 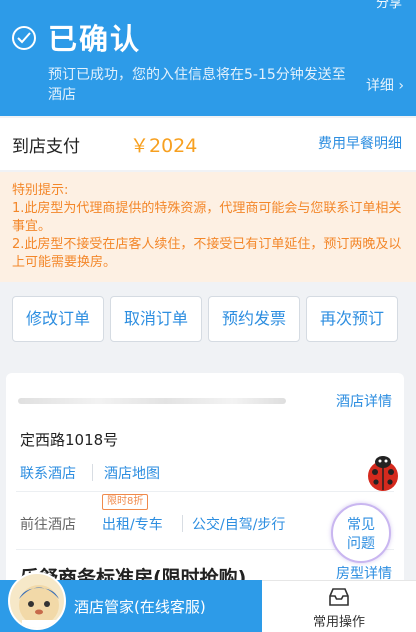 What do you see at coordinates (69, 440) in the screenshot?
I see `hotel-address: 定西路1018号` at bounding box center [69, 440].